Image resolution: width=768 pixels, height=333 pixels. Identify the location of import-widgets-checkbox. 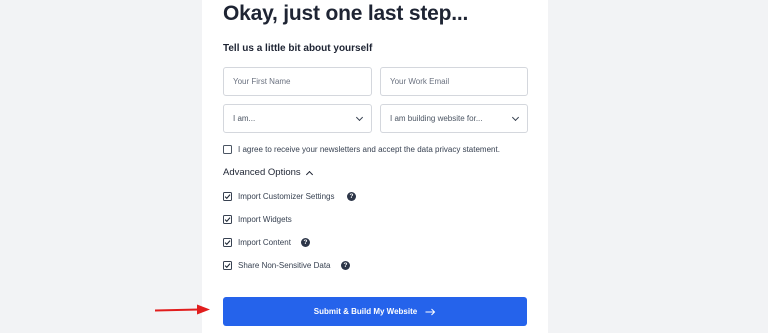
(227, 219).